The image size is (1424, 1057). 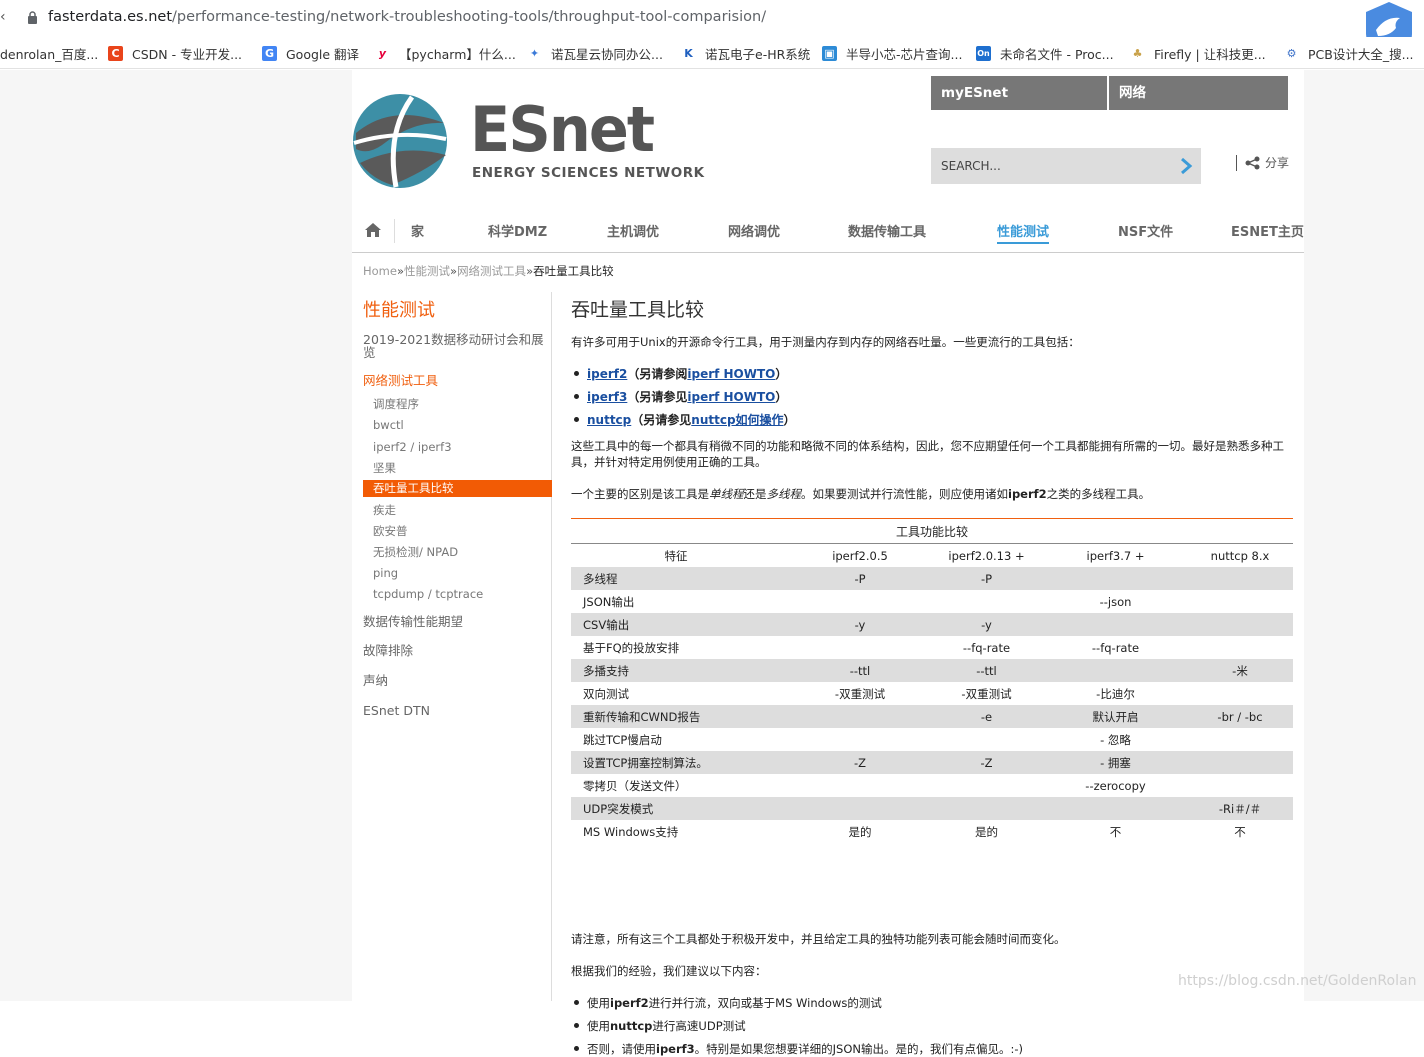 I want to click on table-cell: -米, so click(x=1240, y=670).